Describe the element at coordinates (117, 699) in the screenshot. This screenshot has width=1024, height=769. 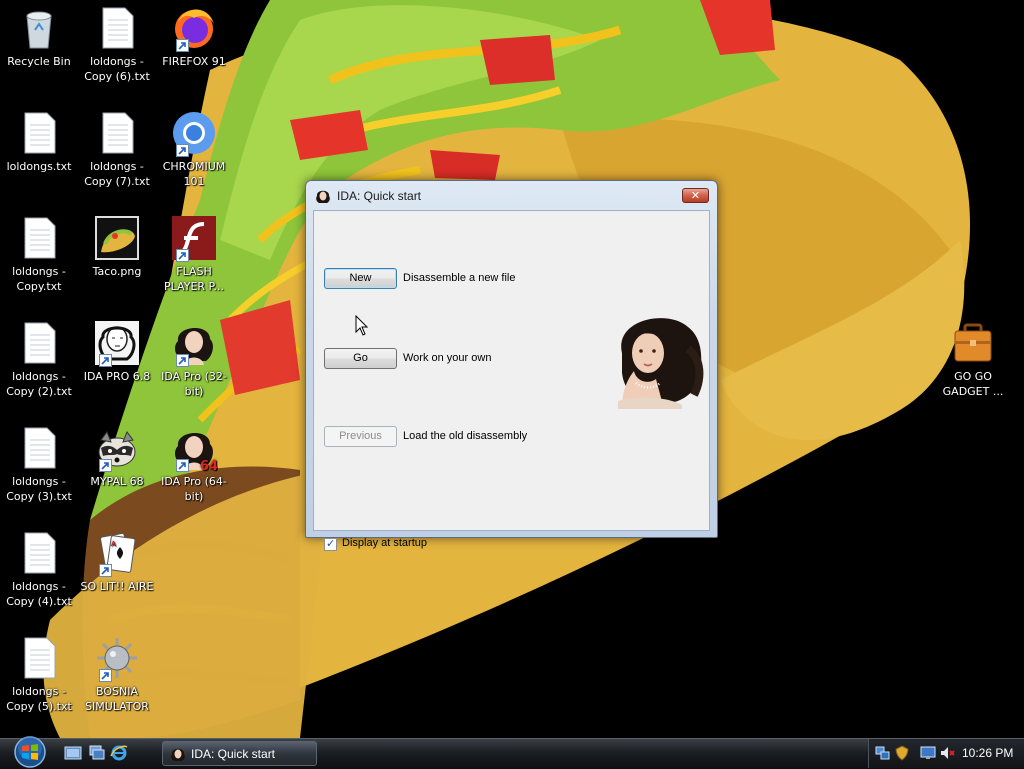
I see `icon-label: BOSNIA SIMULATOR` at that location.